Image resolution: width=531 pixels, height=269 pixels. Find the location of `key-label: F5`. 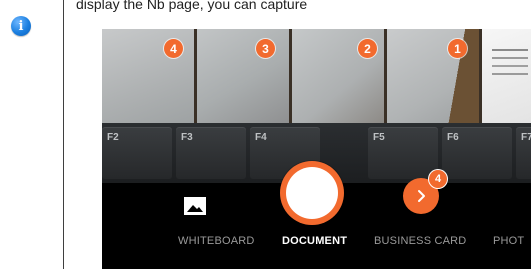

key-label: F5 is located at coordinates (379, 137).